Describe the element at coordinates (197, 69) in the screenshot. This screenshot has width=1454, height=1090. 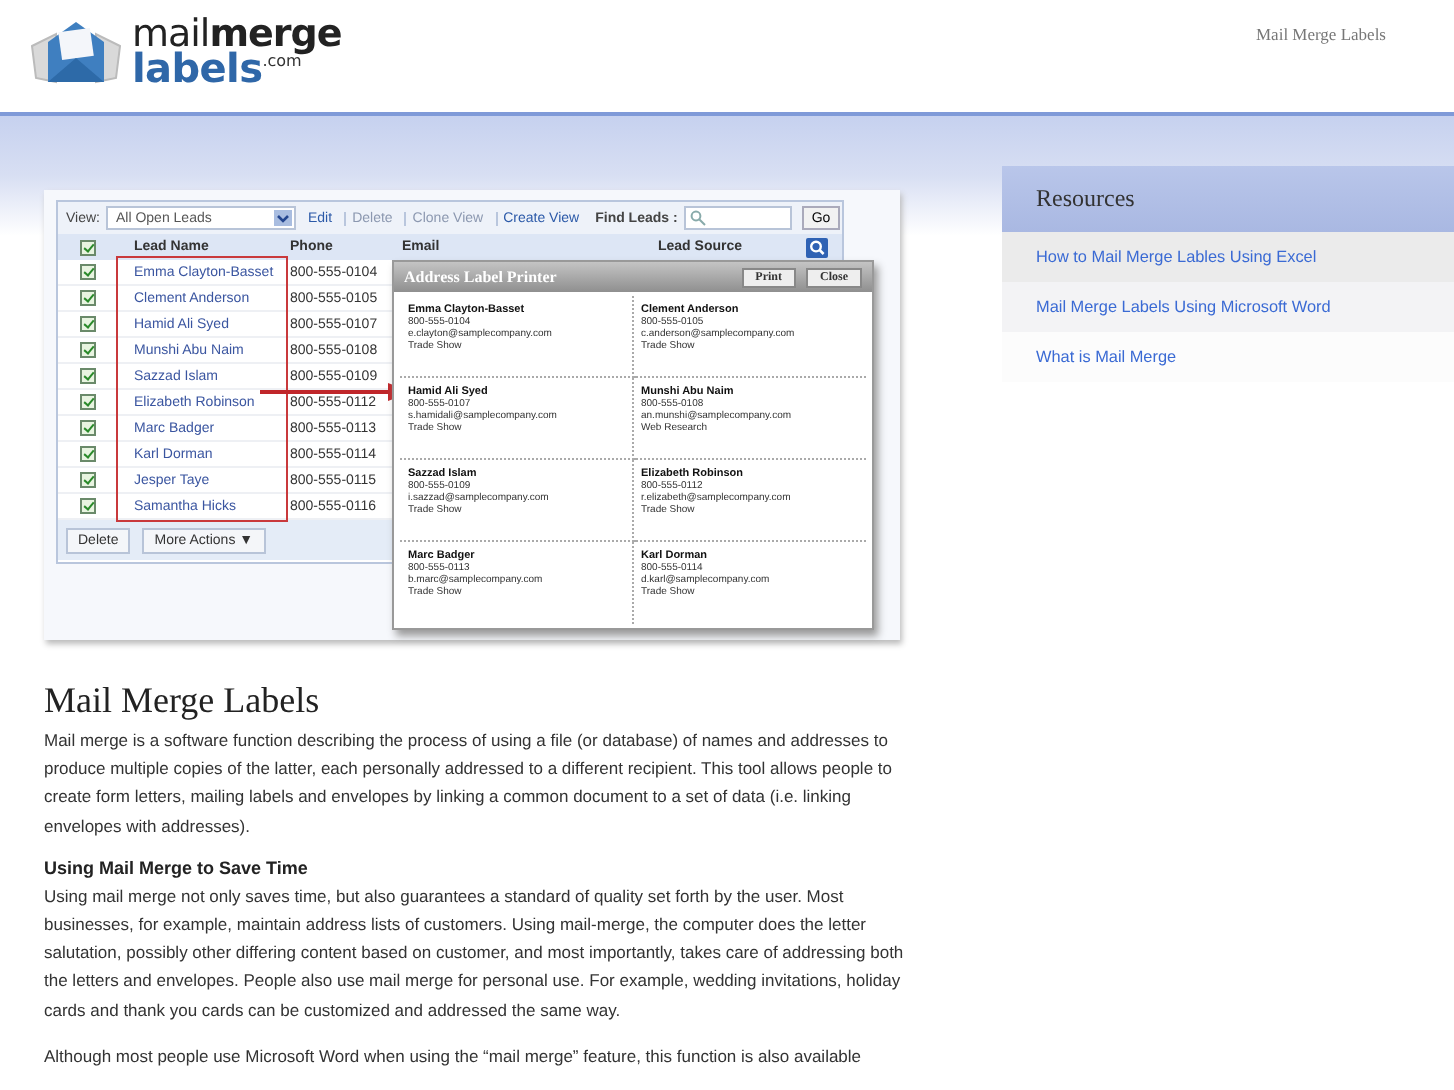
I see `logo-text: labels` at that location.